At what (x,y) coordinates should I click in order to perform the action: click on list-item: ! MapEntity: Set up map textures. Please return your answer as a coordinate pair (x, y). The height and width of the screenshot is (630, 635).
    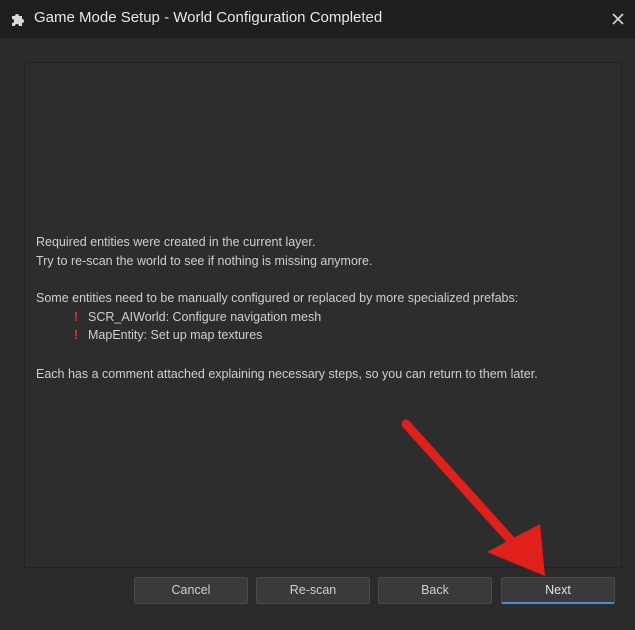
    Looking at the image, I should click on (165, 335).